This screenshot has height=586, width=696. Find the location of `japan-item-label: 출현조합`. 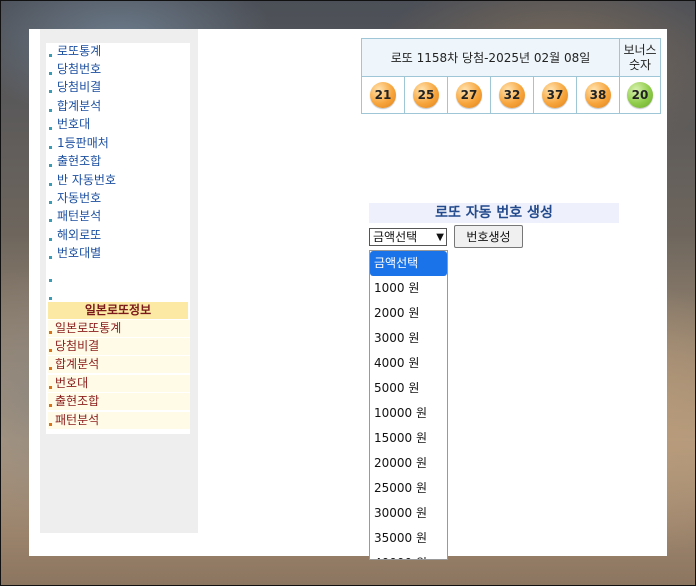

japan-item-label: 출현조합 is located at coordinates (77, 401).